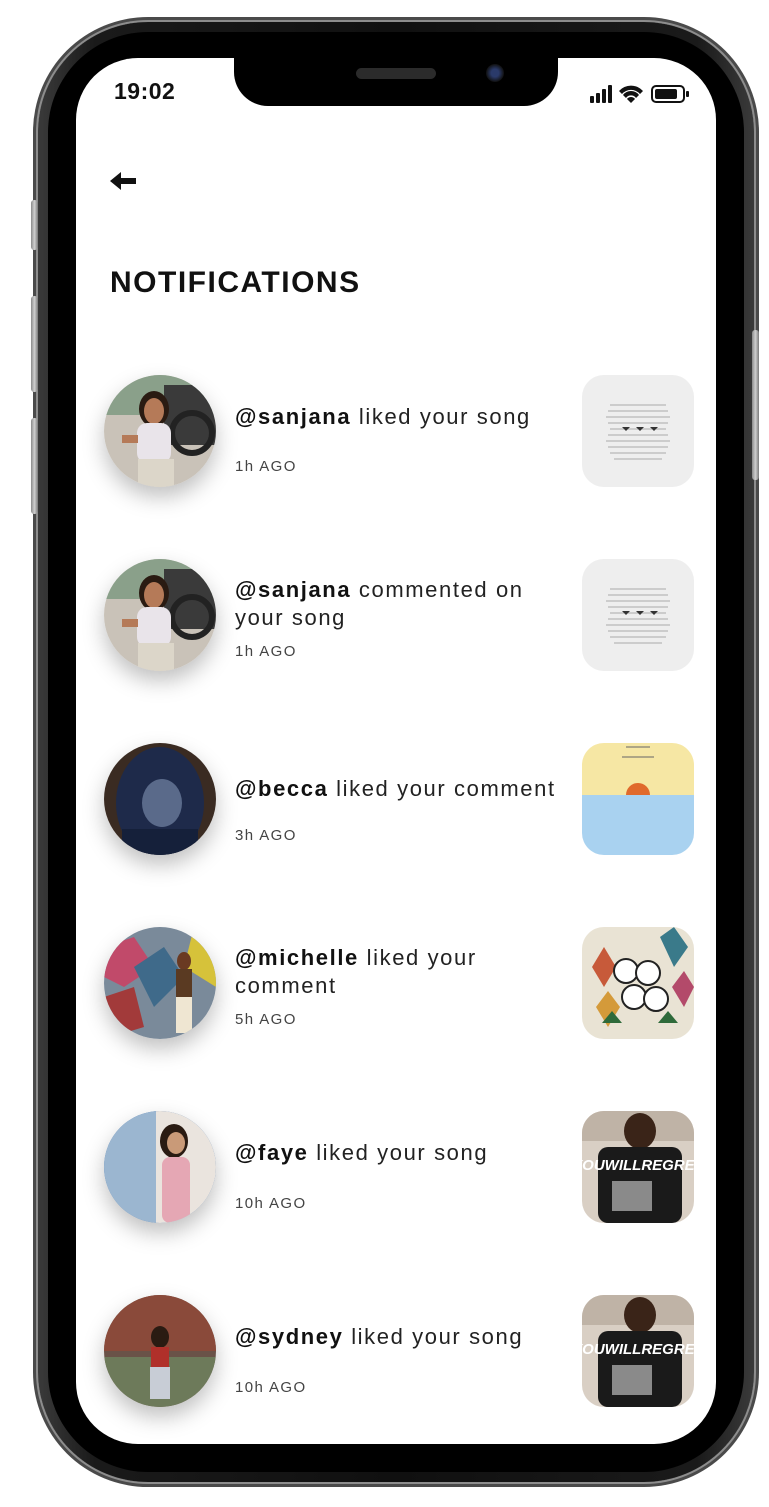  I want to click on notification-message: @becca liked your comment, so click(395, 788).